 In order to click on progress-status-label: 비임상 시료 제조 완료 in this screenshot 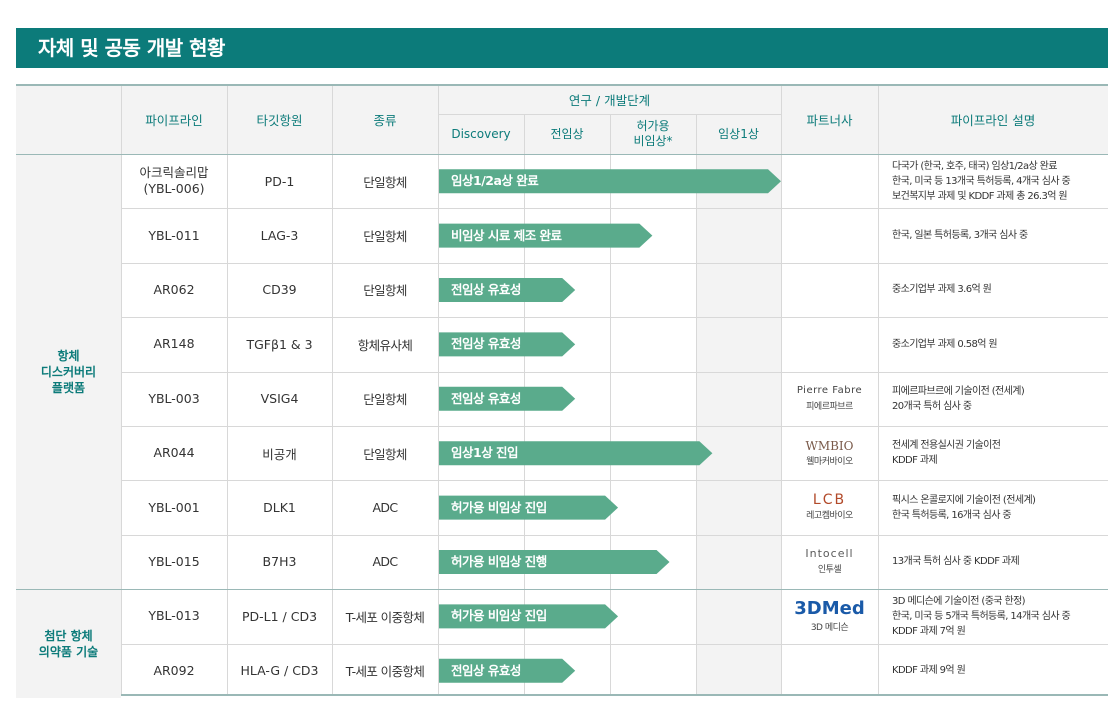, I will do `click(506, 235)`.